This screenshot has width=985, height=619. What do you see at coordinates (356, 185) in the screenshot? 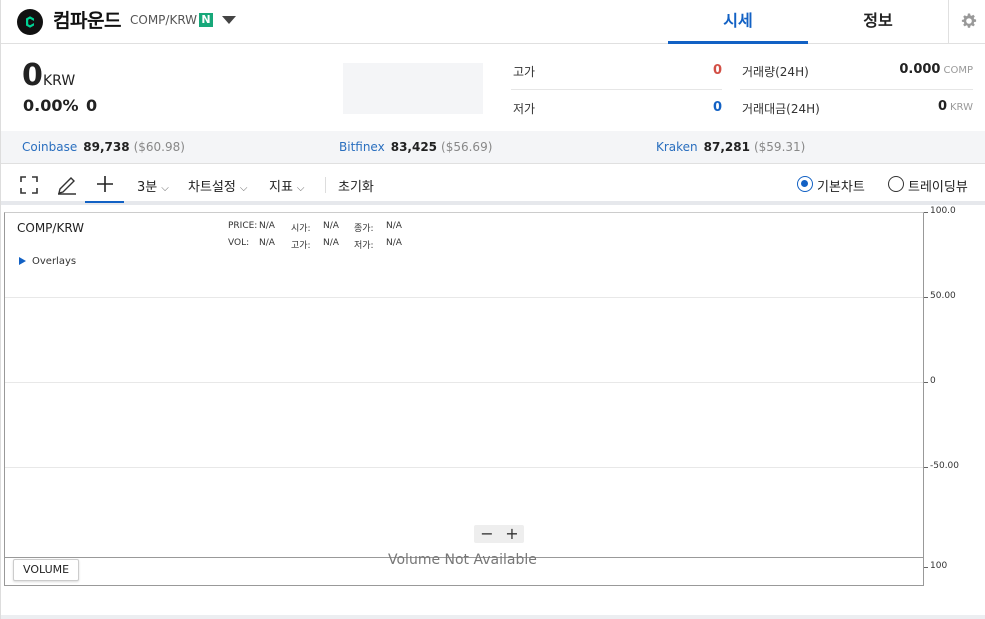
I see `reset-button: 초기화` at bounding box center [356, 185].